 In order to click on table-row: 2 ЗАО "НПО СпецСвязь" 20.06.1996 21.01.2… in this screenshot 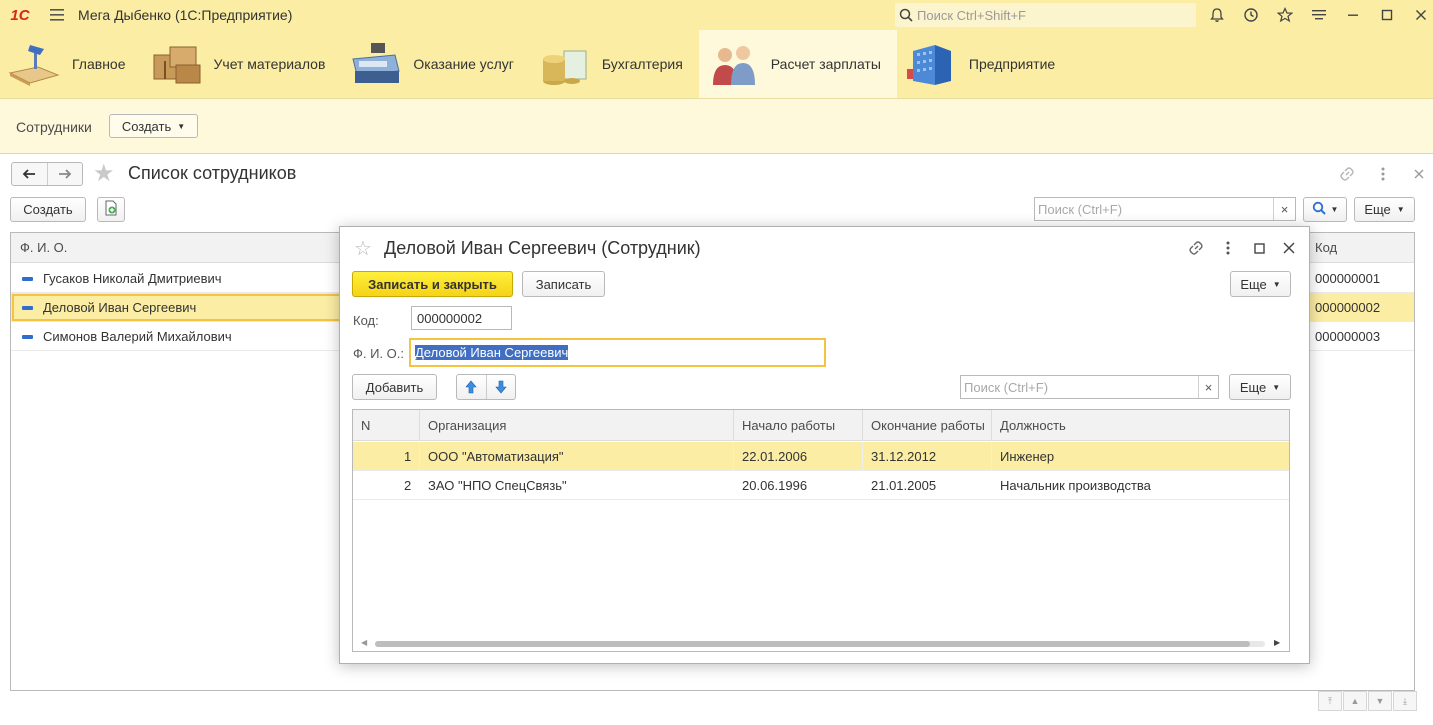, I will do `click(821, 485)`.